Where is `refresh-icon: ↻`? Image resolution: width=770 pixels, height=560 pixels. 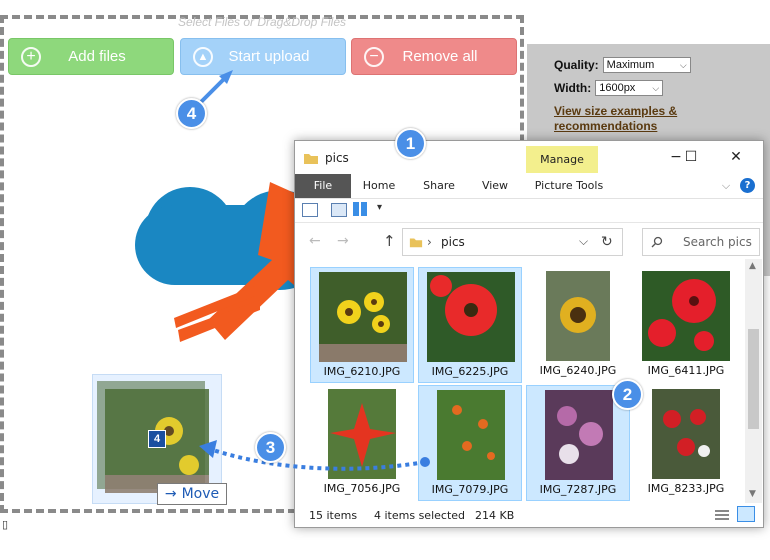
refresh-icon: ↻ is located at coordinates (607, 242).